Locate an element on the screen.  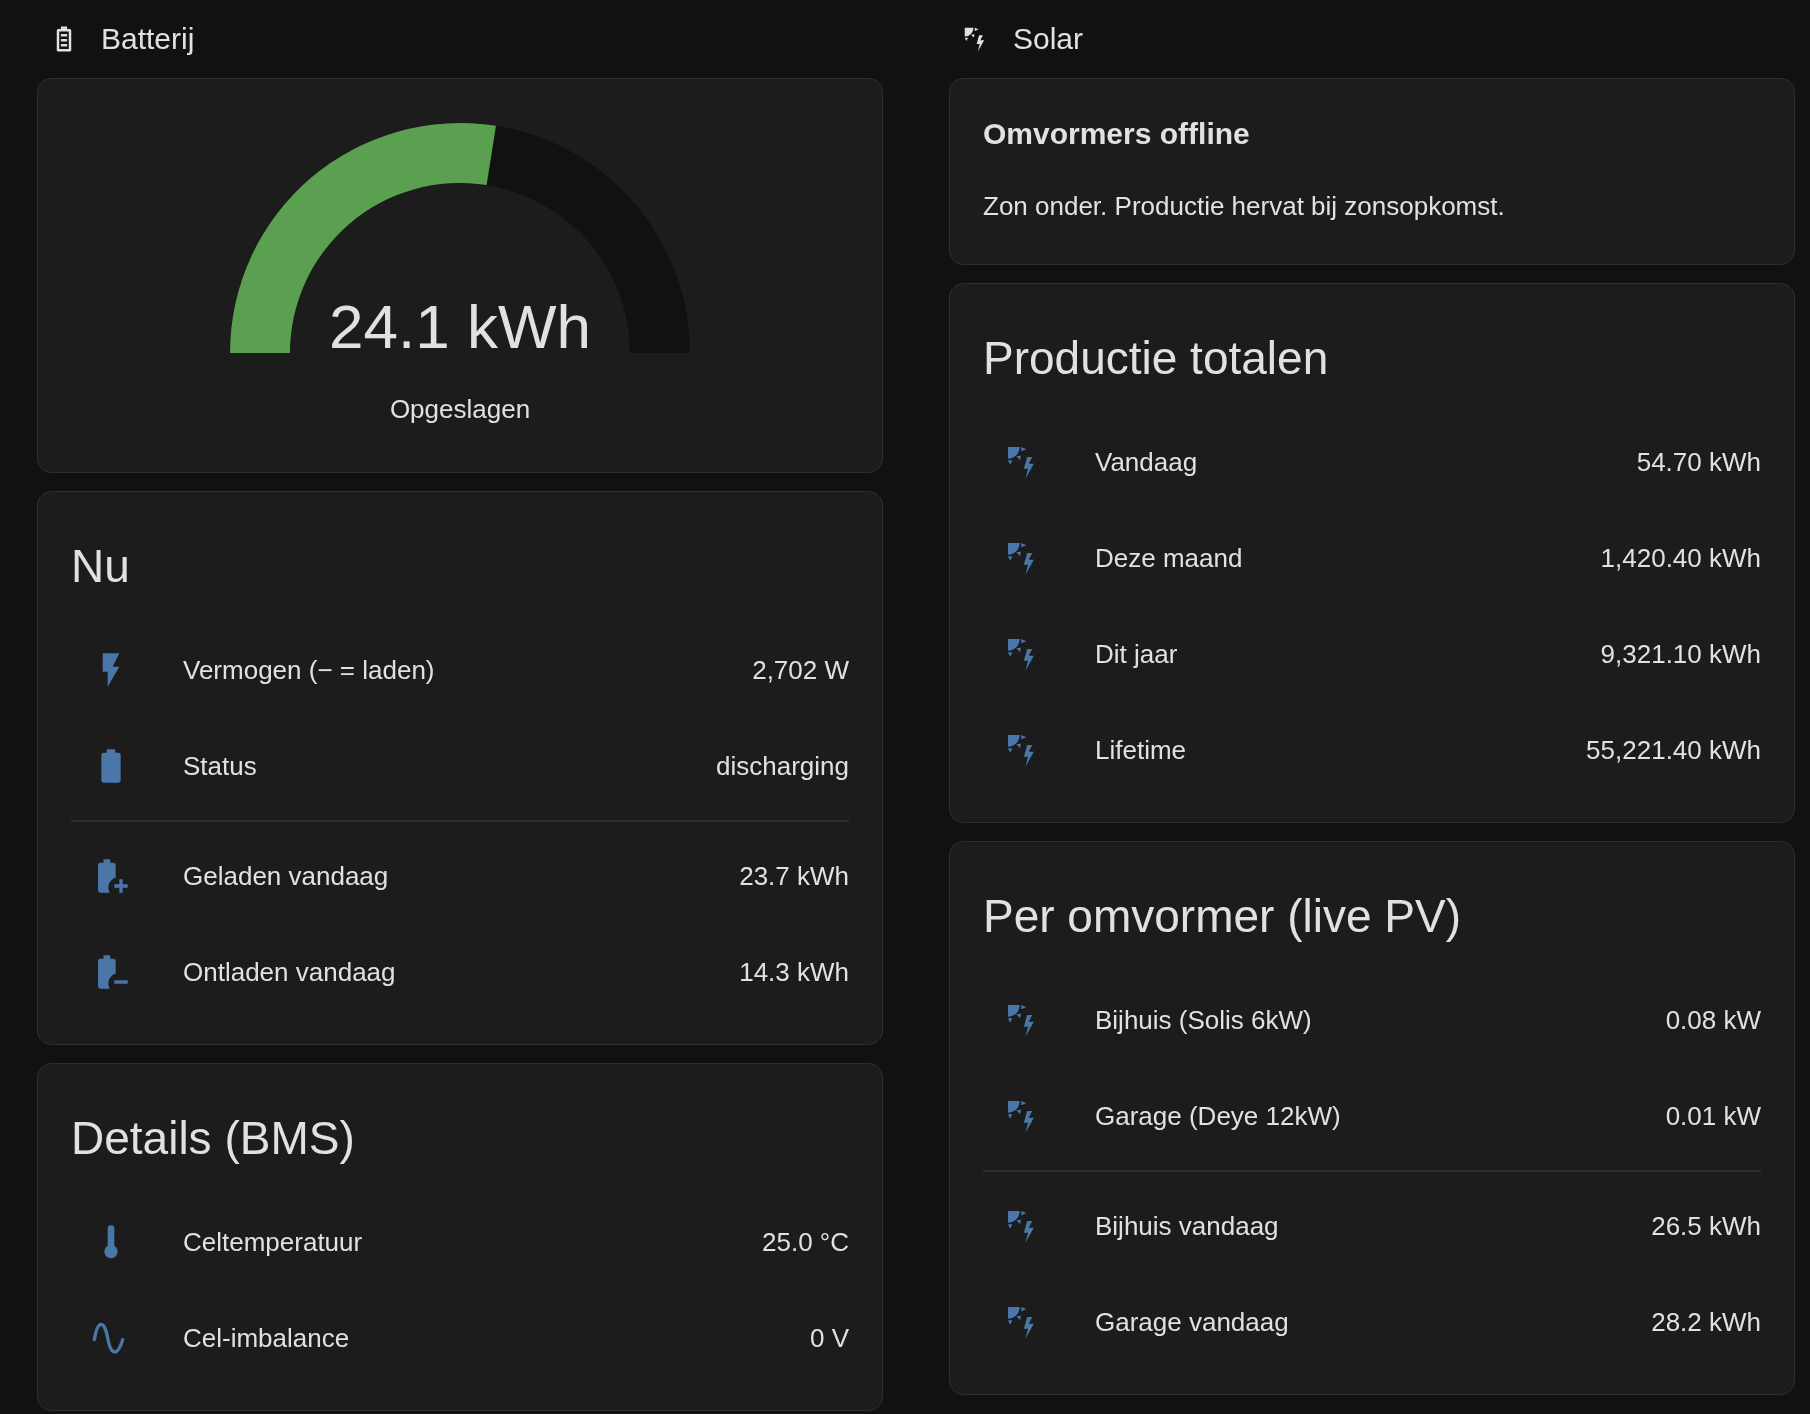
entity-value: 9,321.10 kWh is located at coordinates (1680, 654).